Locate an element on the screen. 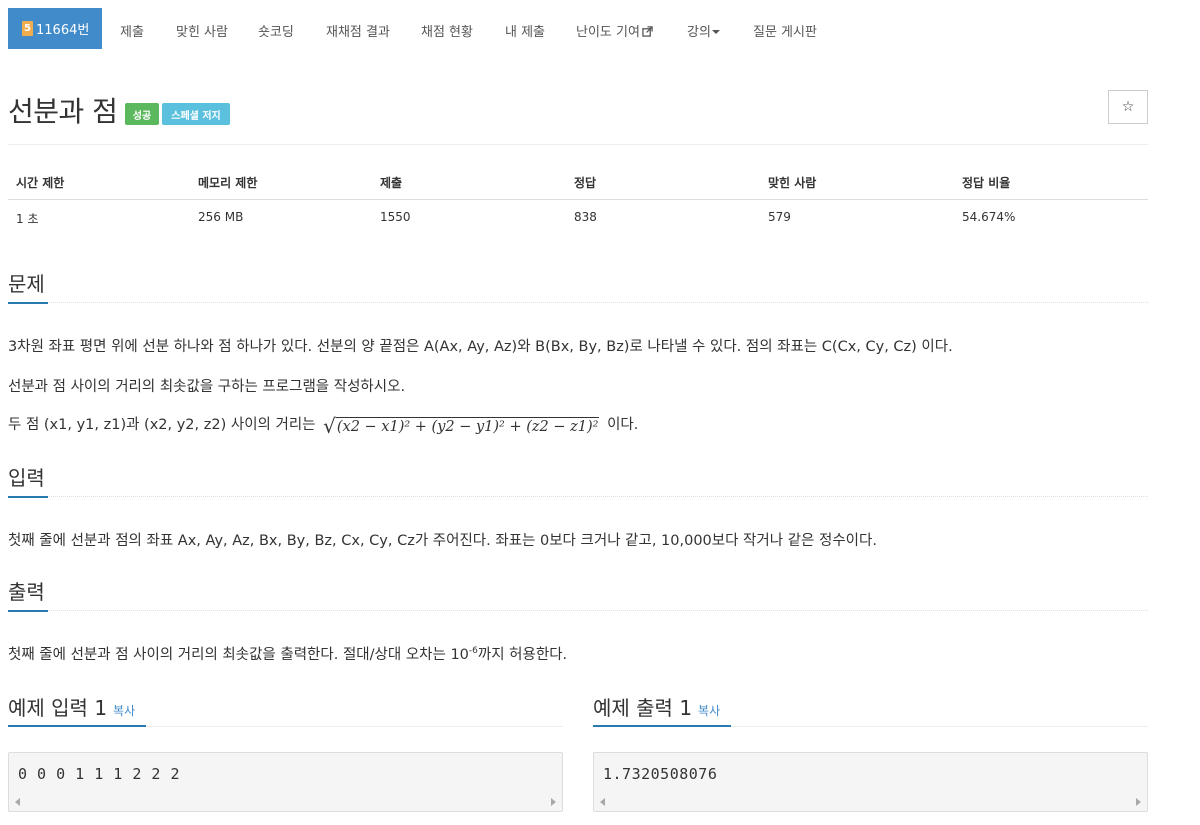 This screenshot has height=825, width=1200. copy-output-button: 복사 is located at coordinates (709, 711).